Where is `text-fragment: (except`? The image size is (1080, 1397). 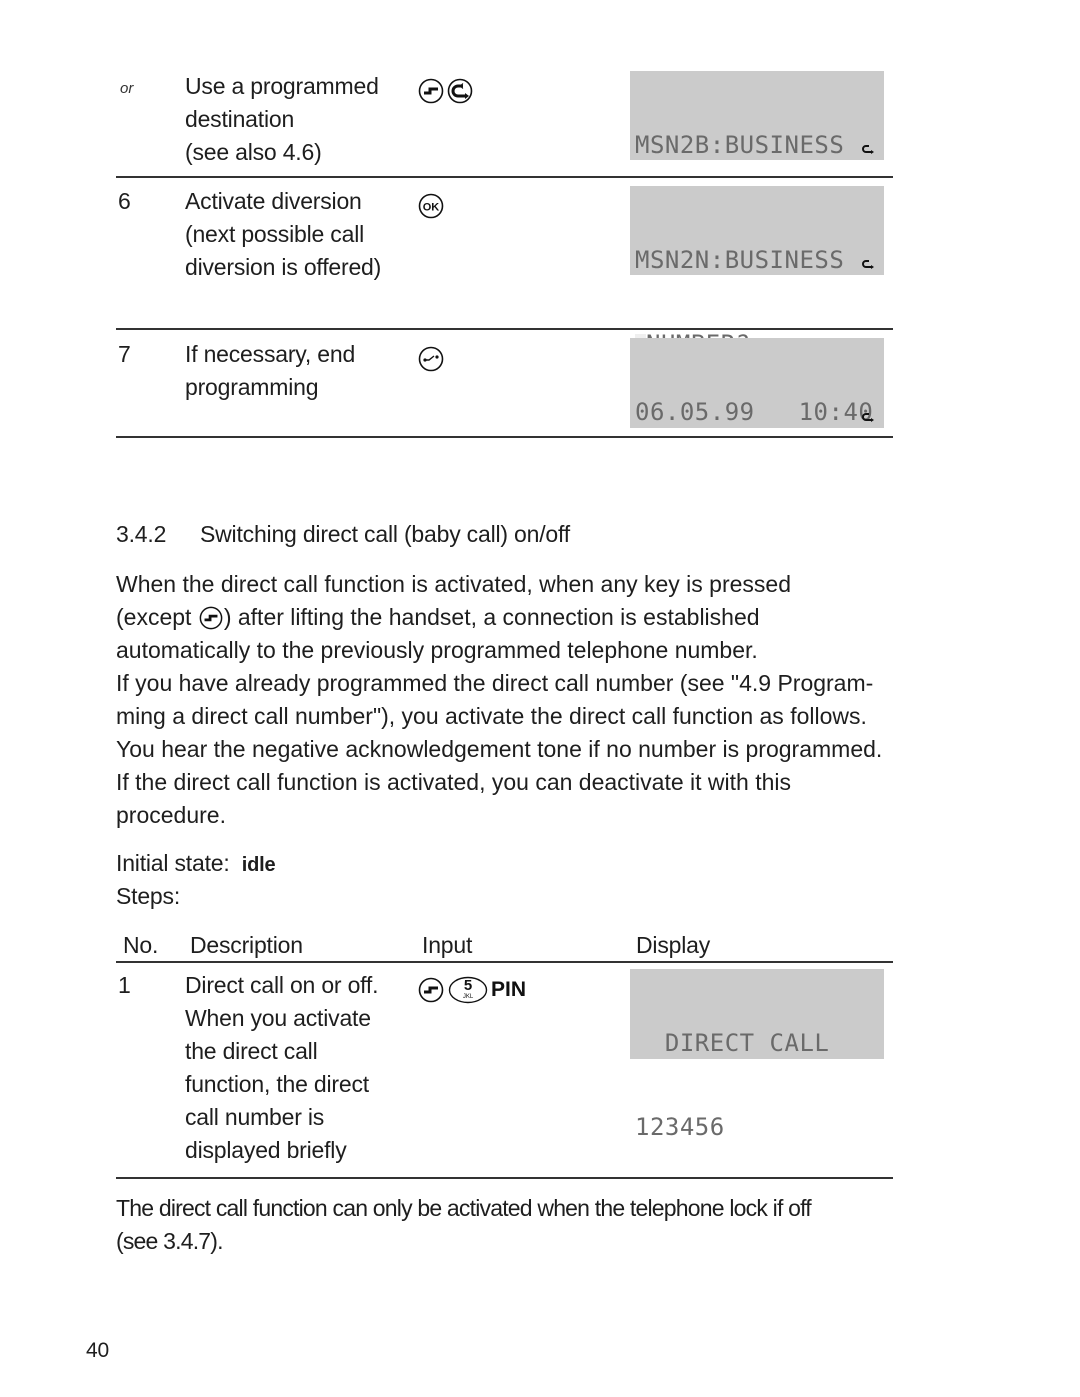 text-fragment: (except is located at coordinates (157, 617).